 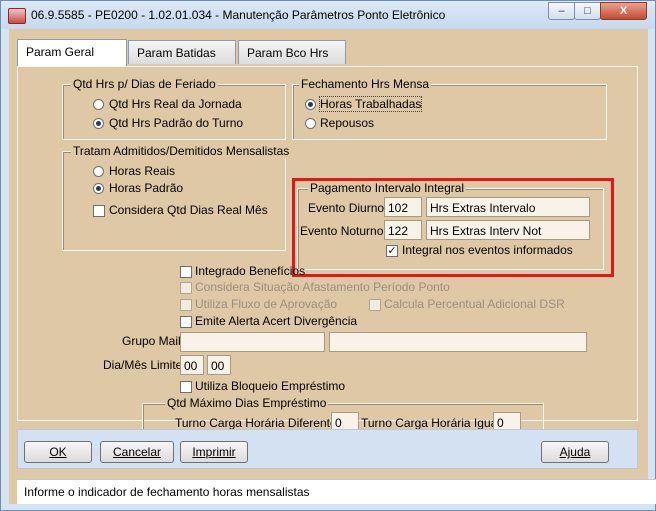 What do you see at coordinates (623, 11) in the screenshot?
I see `close-button: X` at bounding box center [623, 11].